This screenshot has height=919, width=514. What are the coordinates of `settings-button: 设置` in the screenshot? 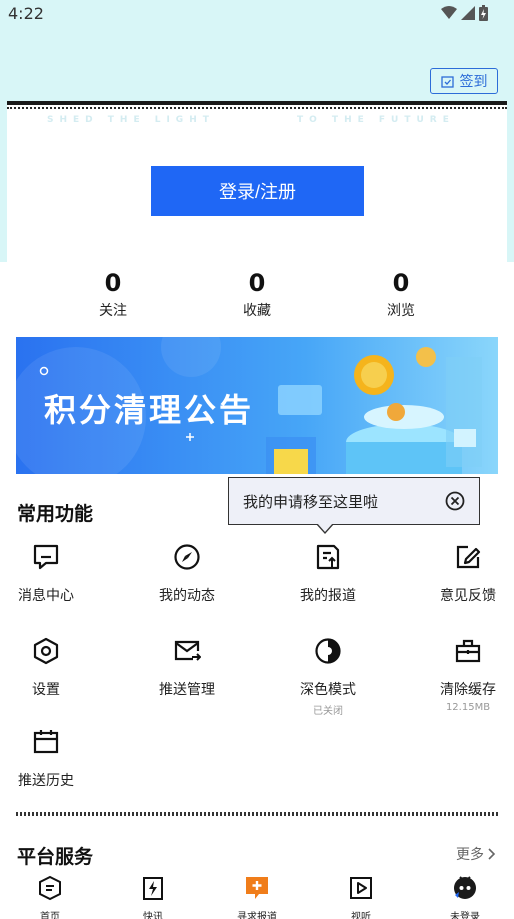 It's located at (48, 668).